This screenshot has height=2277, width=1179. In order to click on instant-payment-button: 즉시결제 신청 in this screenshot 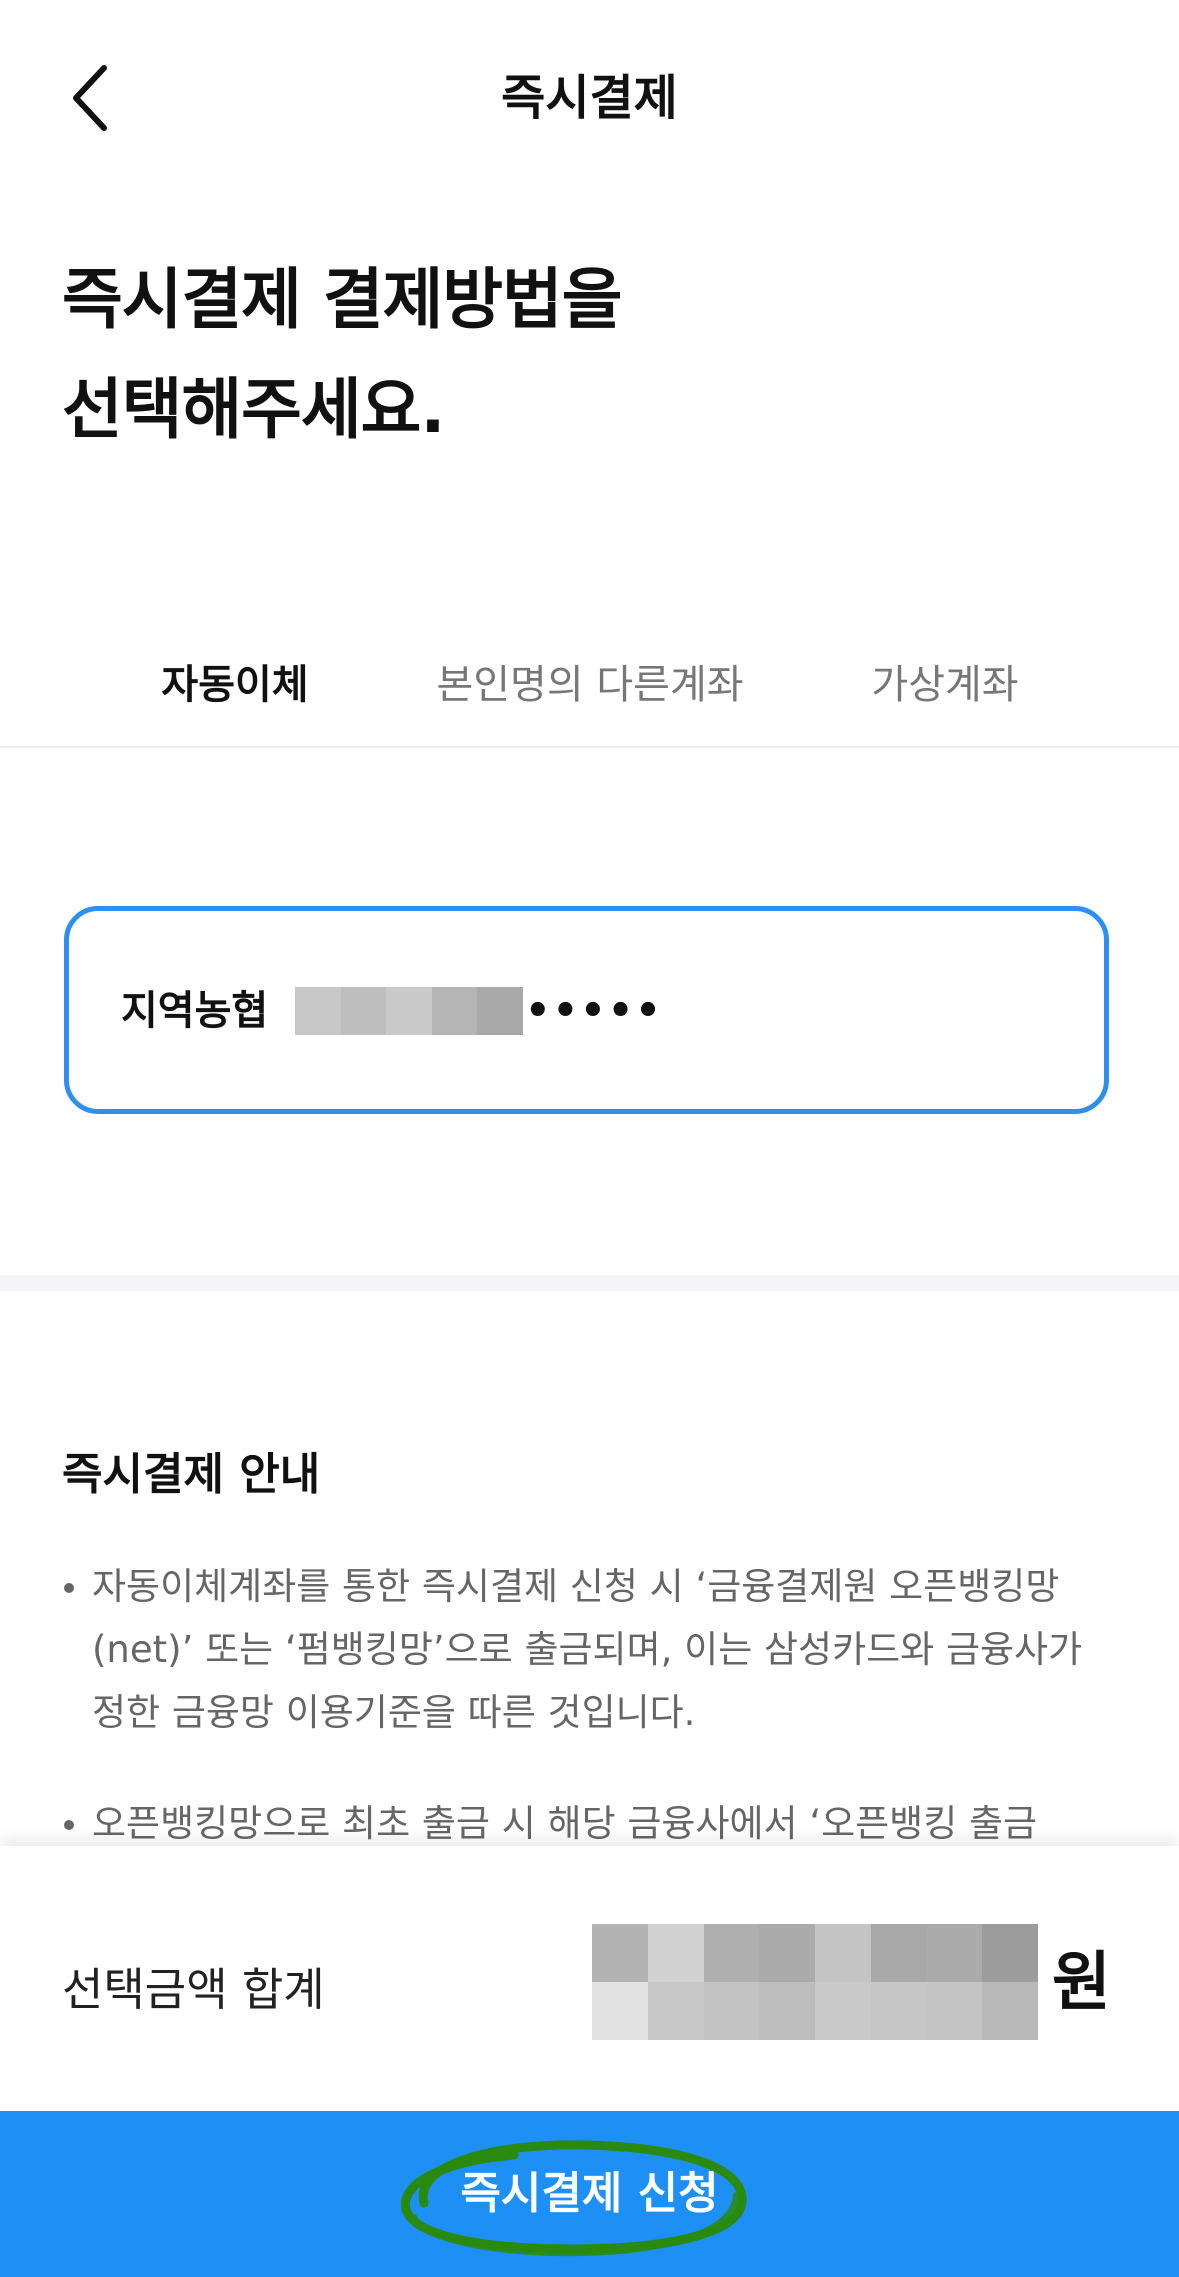, I will do `click(589, 2194)`.